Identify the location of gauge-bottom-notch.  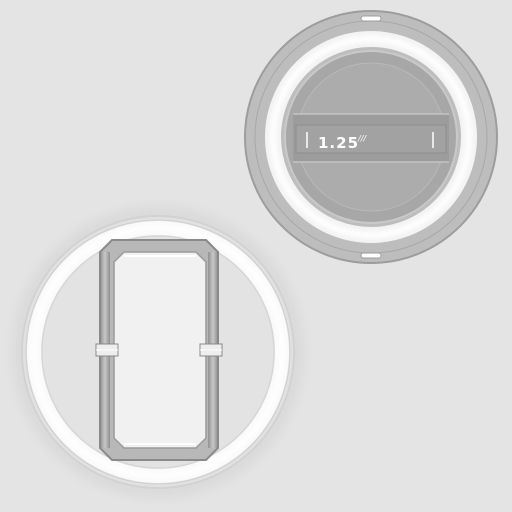
(371, 255).